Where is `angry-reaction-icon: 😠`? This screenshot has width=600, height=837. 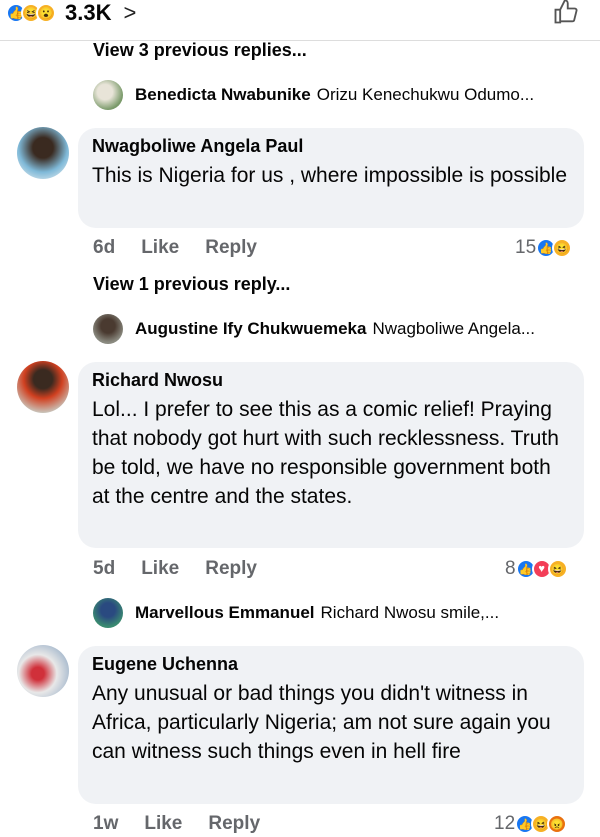
angry-reaction-icon: 😠 is located at coordinates (557, 824).